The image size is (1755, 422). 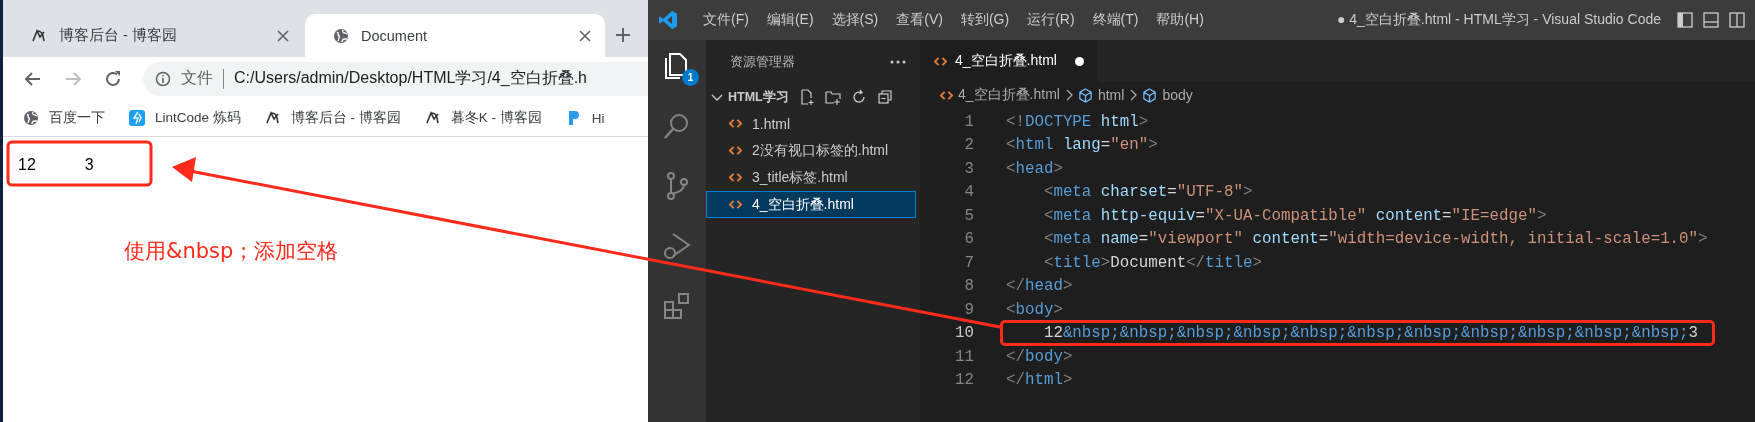 I want to click on bookmark: 百度一下, so click(x=64, y=118).